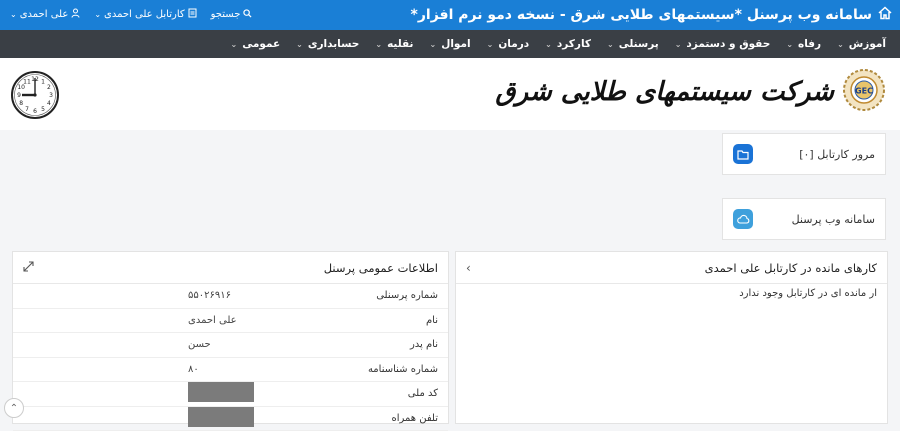  Describe the element at coordinates (27, 109) in the screenshot. I see `clock-numeral: 7` at that location.